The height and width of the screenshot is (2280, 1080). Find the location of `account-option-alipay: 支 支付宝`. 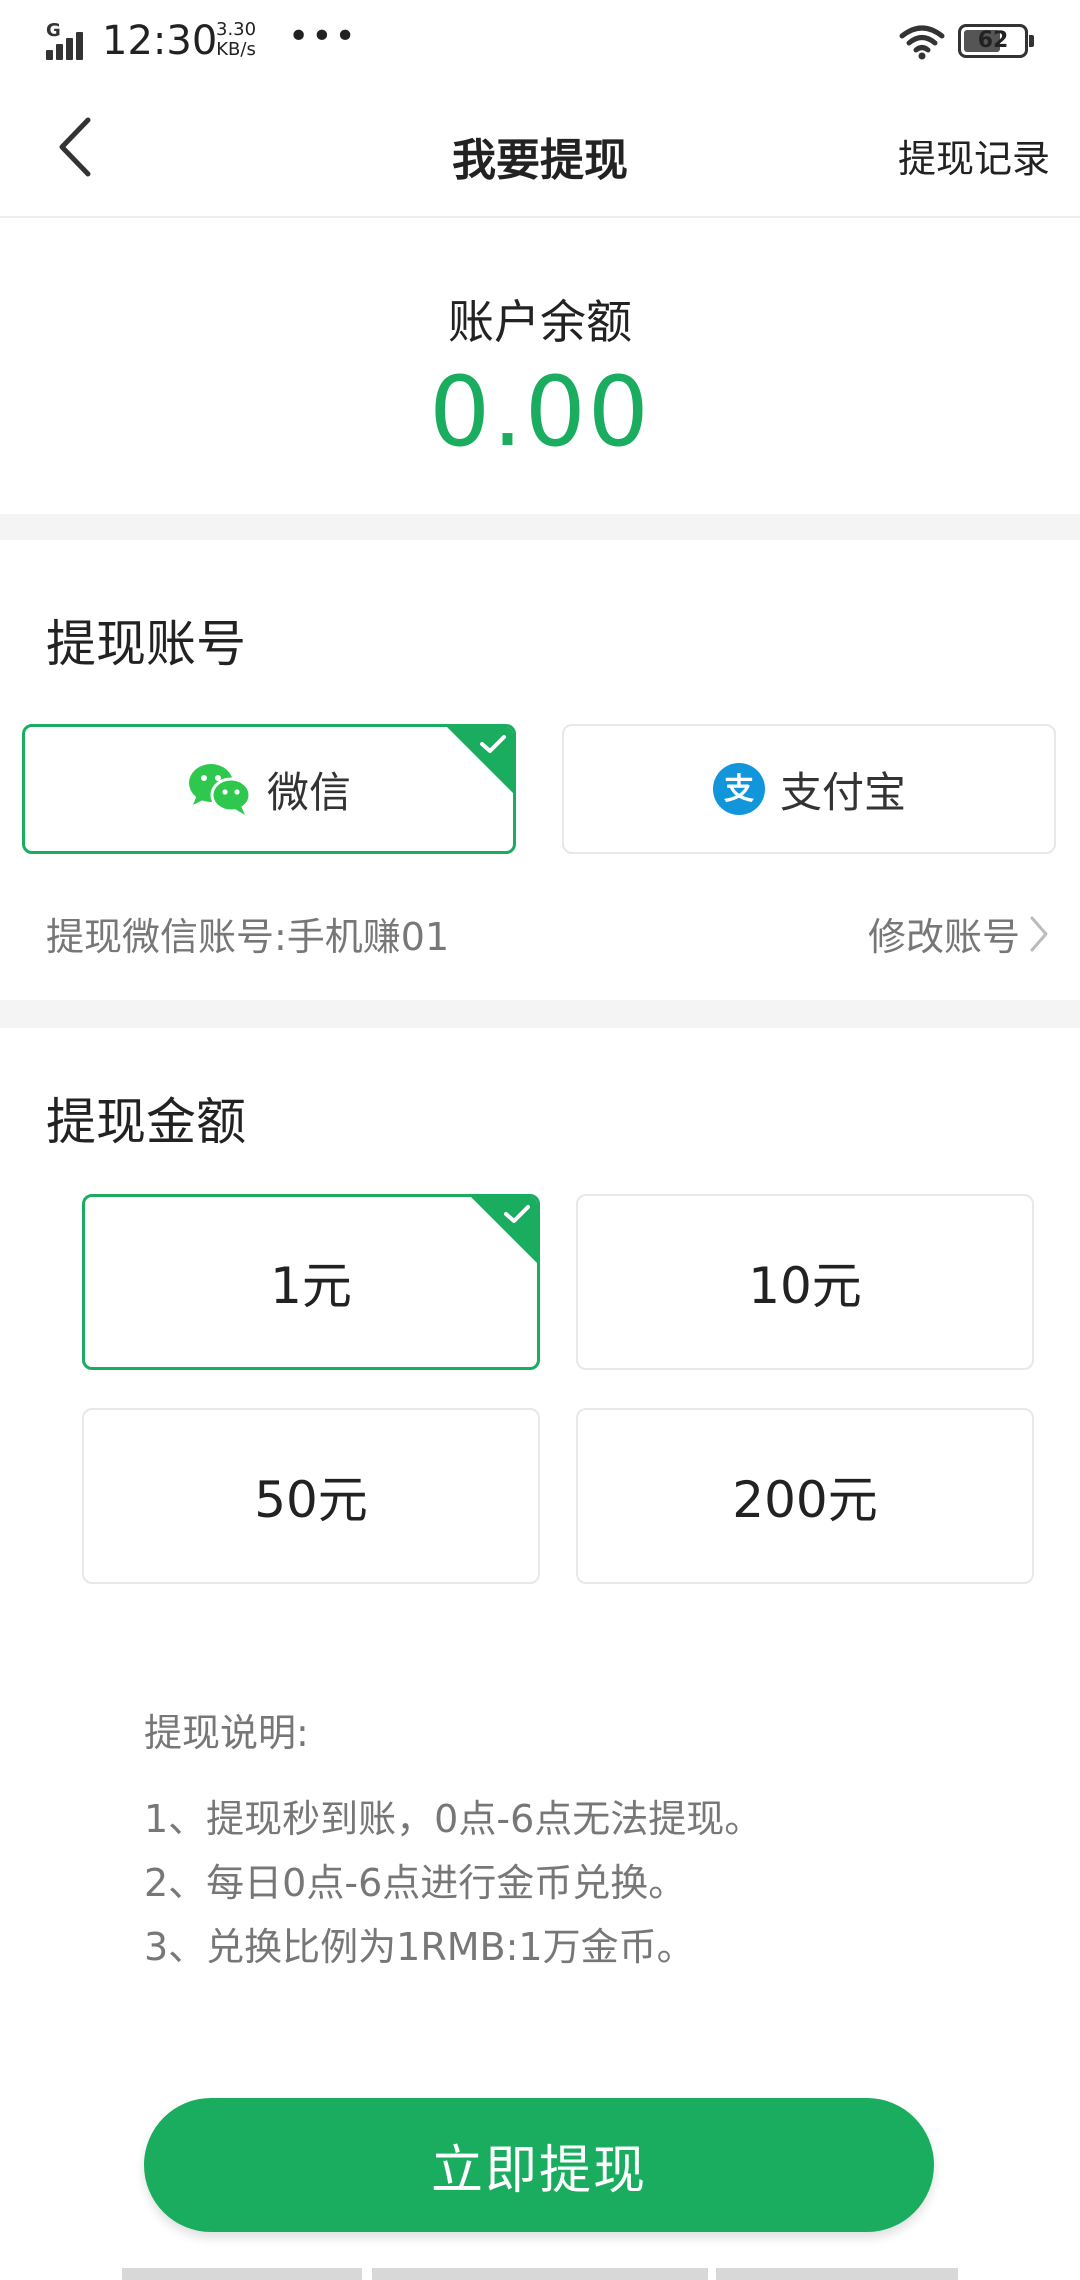

account-option-alipay: 支 支付宝 is located at coordinates (809, 789).